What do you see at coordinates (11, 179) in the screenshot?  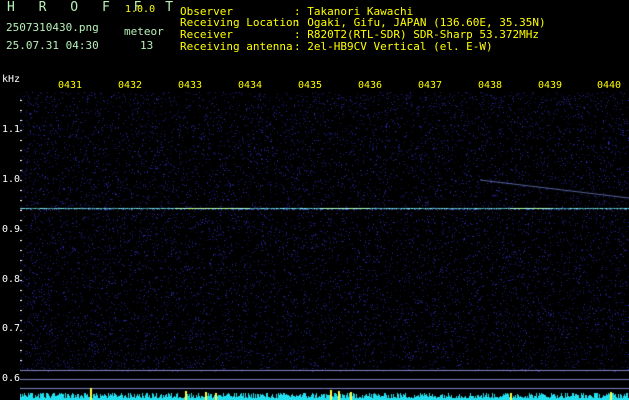 I see `y-tick: 1.0` at bounding box center [11, 179].